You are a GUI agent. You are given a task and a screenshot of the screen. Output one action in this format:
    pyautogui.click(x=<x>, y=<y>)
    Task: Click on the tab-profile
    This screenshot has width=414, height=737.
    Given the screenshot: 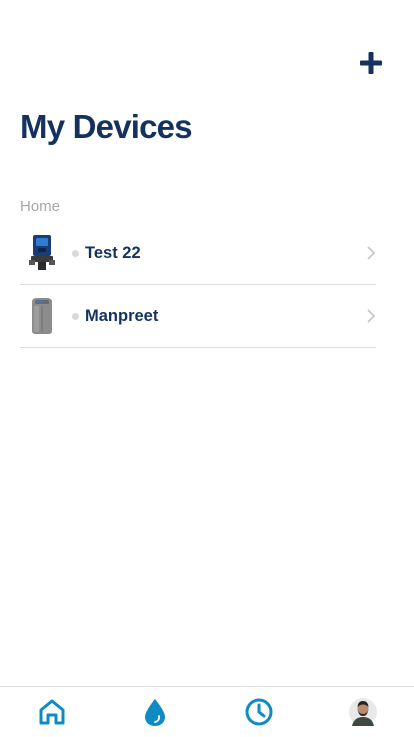 What is the action you would take?
    pyautogui.click(x=363, y=712)
    